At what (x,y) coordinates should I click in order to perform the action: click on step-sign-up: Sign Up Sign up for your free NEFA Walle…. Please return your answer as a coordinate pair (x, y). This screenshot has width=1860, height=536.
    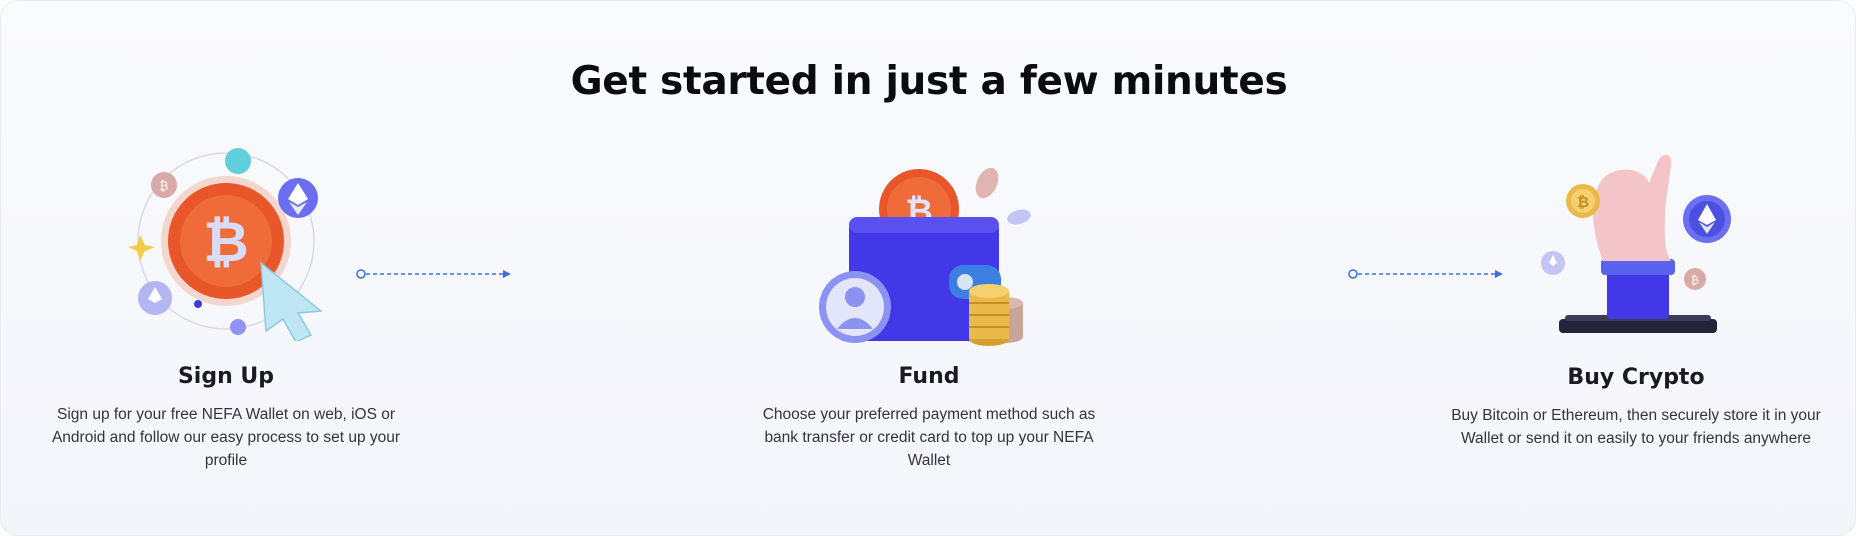
    Looking at the image, I should click on (226, 418).